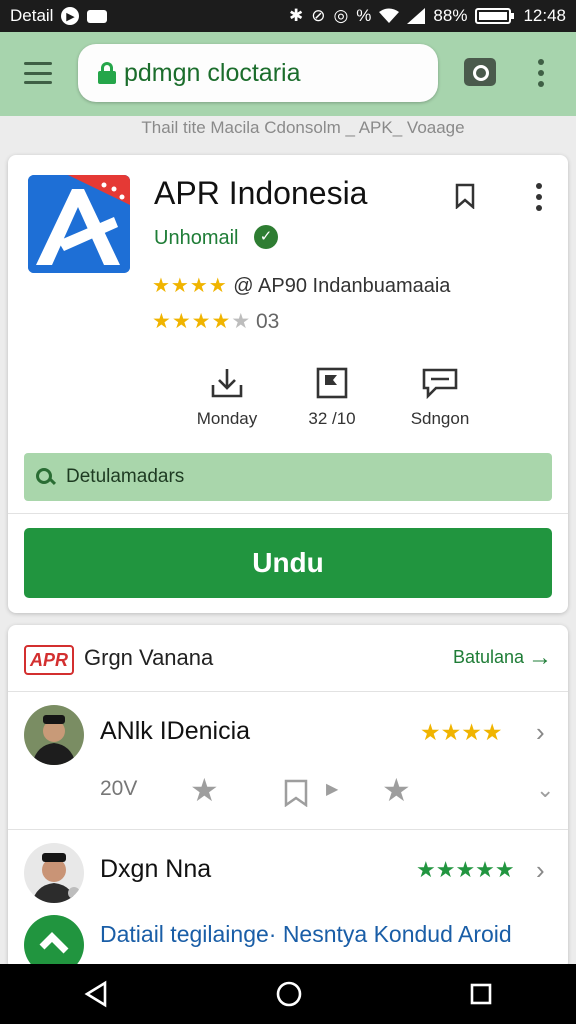  What do you see at coordinates (296, 793) in the screenshot?
I see `bookmark-outline-icon` at bounding box center [296, 793].